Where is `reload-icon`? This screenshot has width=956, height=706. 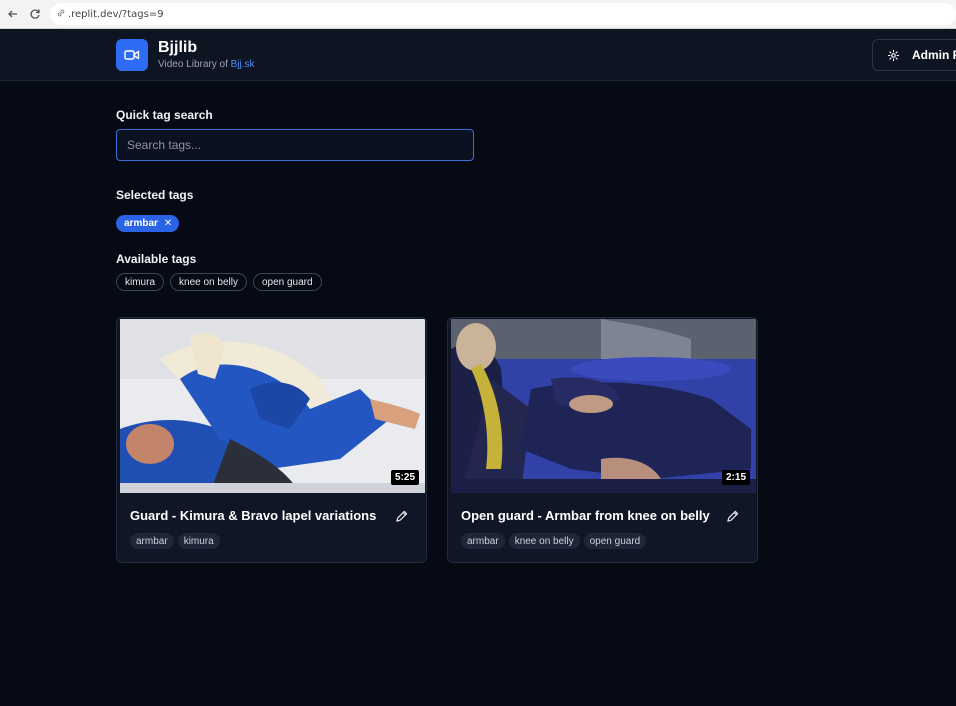 reload-icon is located at coordinates (35, 14).